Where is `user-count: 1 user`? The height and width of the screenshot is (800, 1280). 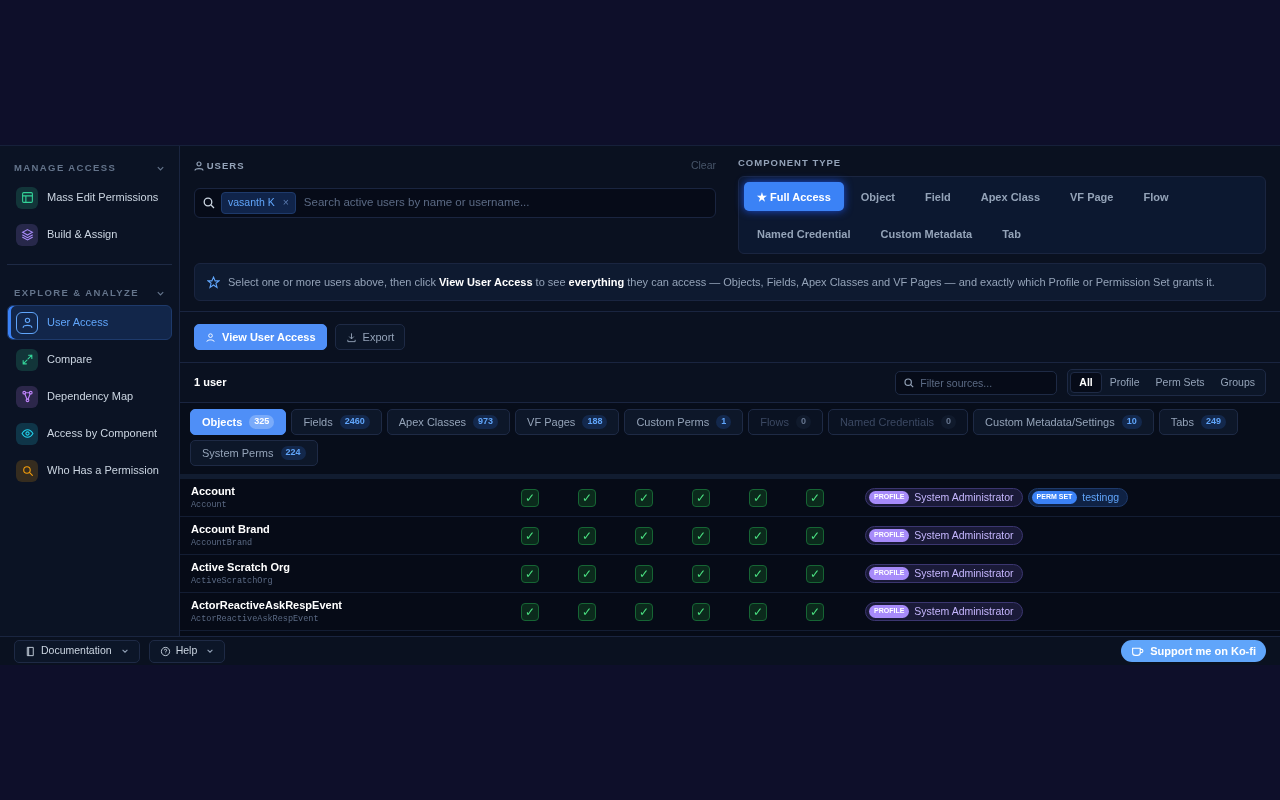 user-count: 1 user is located at coordinates (210, 383).